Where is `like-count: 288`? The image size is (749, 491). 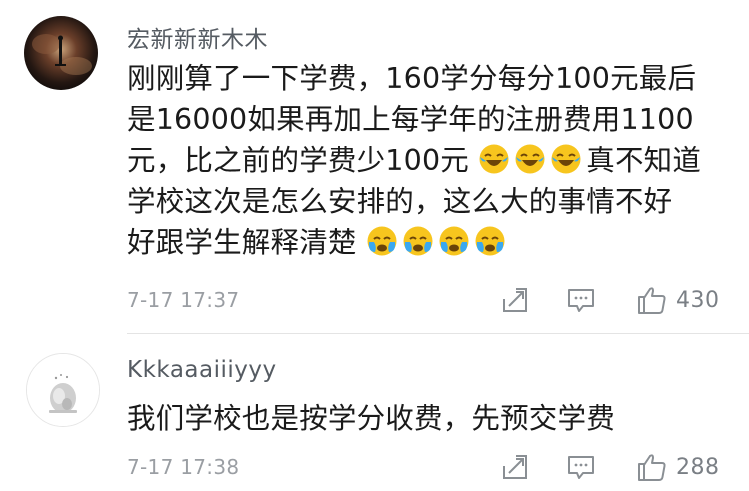 like-count: 288 is located at coordinates (698, 467).